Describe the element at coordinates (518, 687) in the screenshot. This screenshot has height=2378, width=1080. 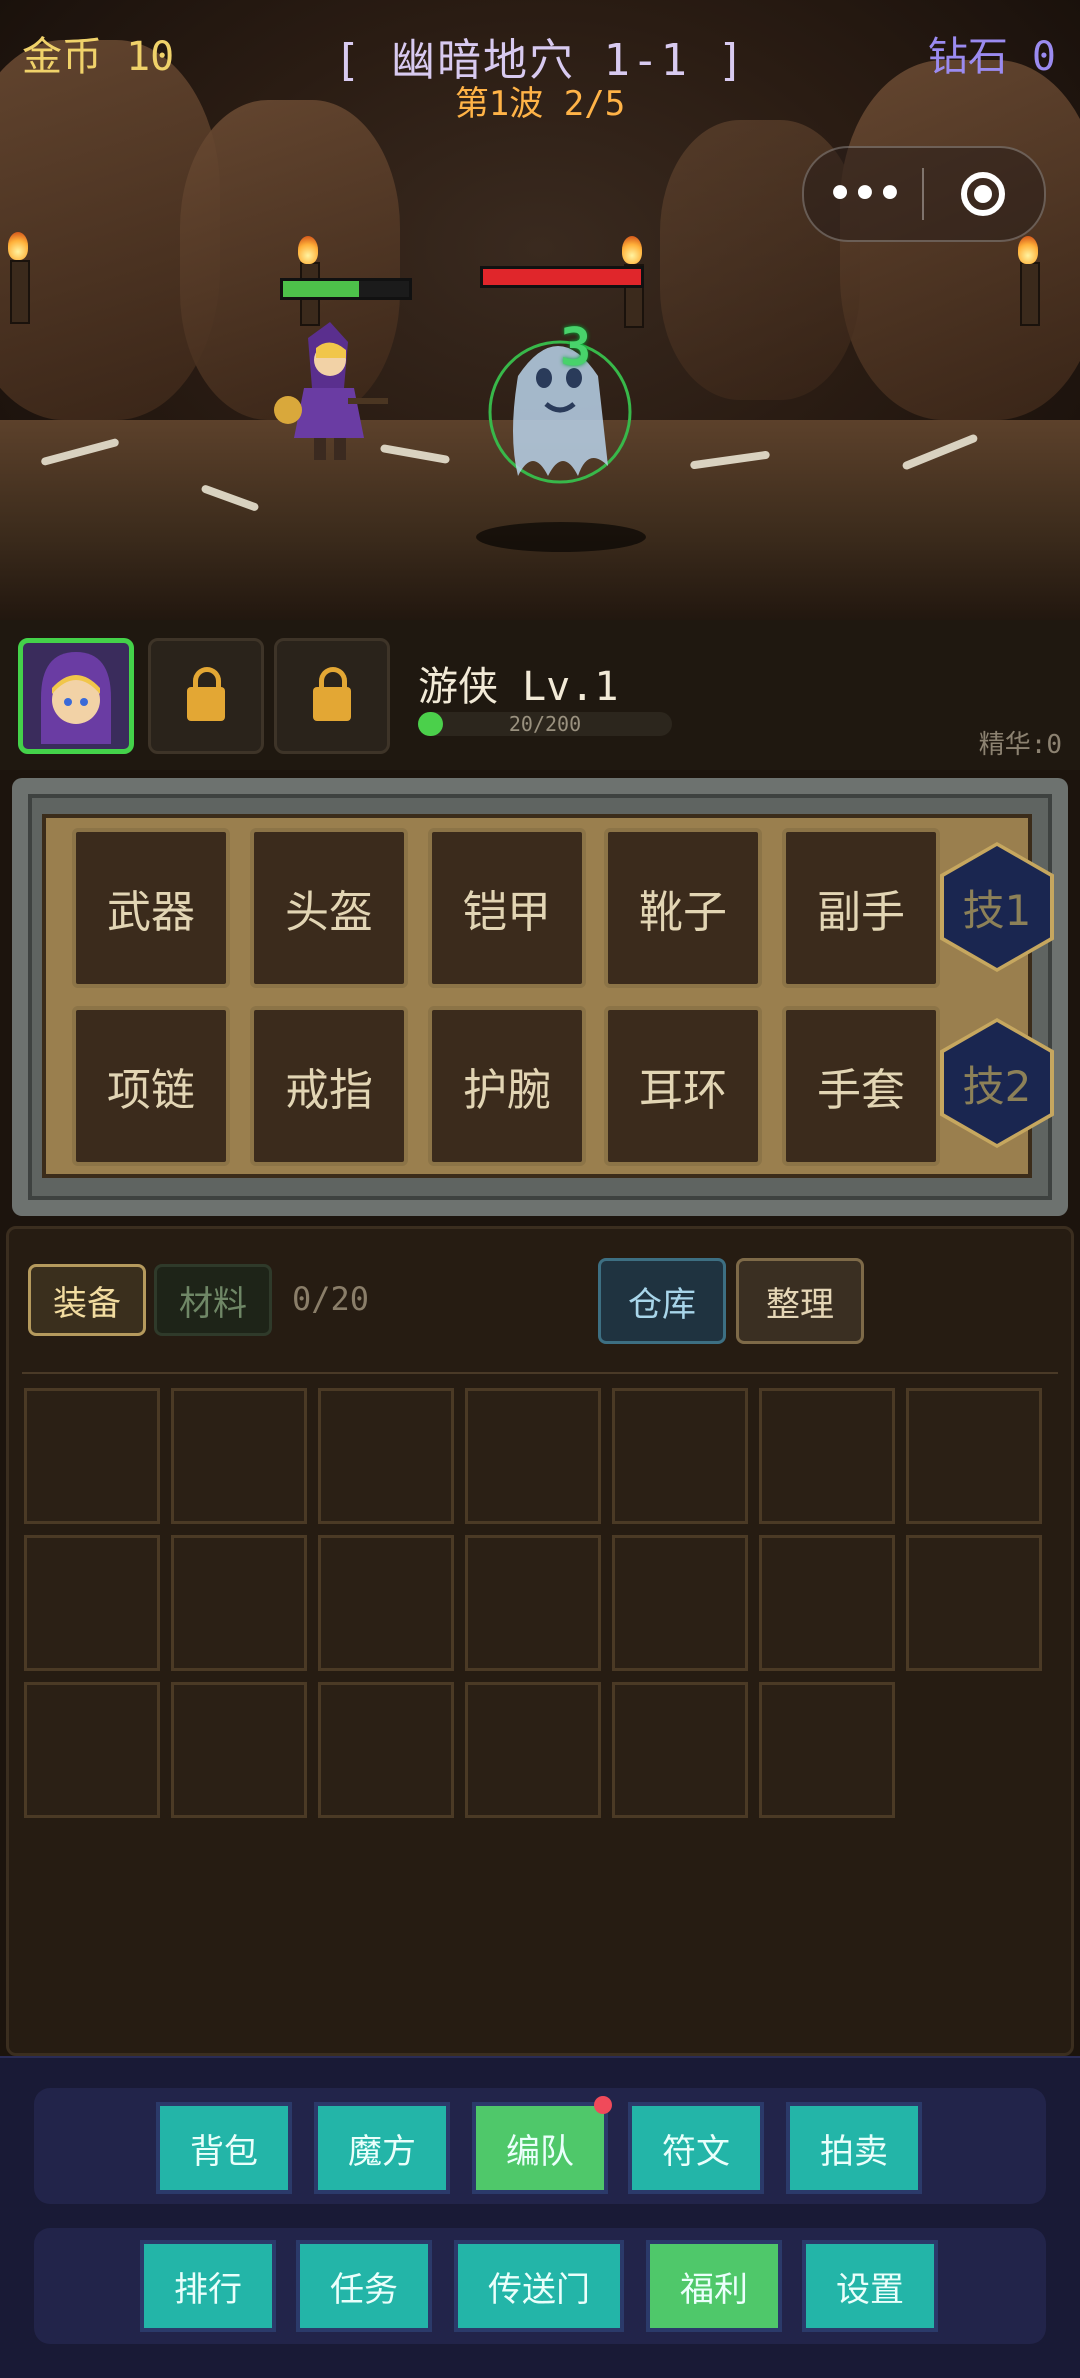
I see `hero-name-level: 游侠 Lv.1` at that location.